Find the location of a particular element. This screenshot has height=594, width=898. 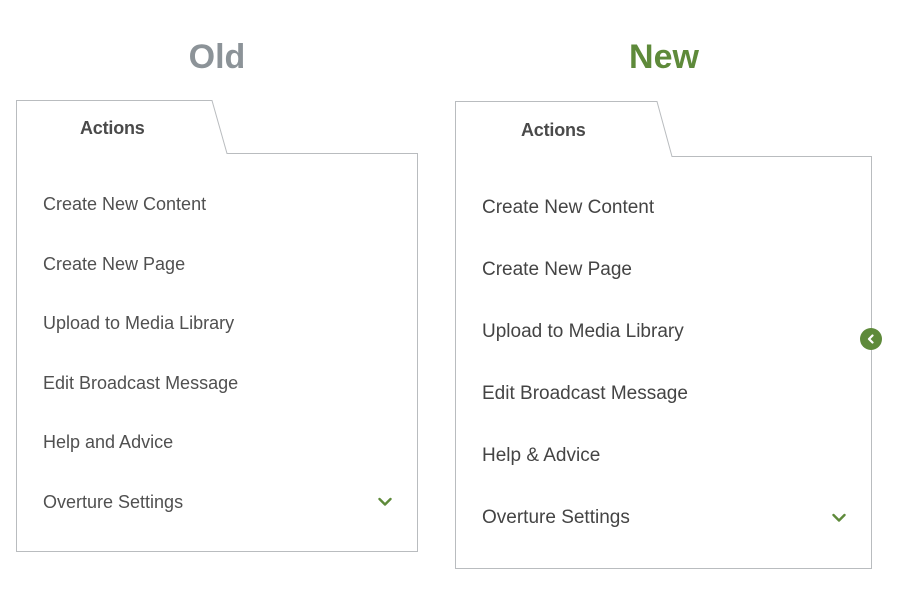

menu-item-label: Help and Advice is located at coordinates (108, 441).